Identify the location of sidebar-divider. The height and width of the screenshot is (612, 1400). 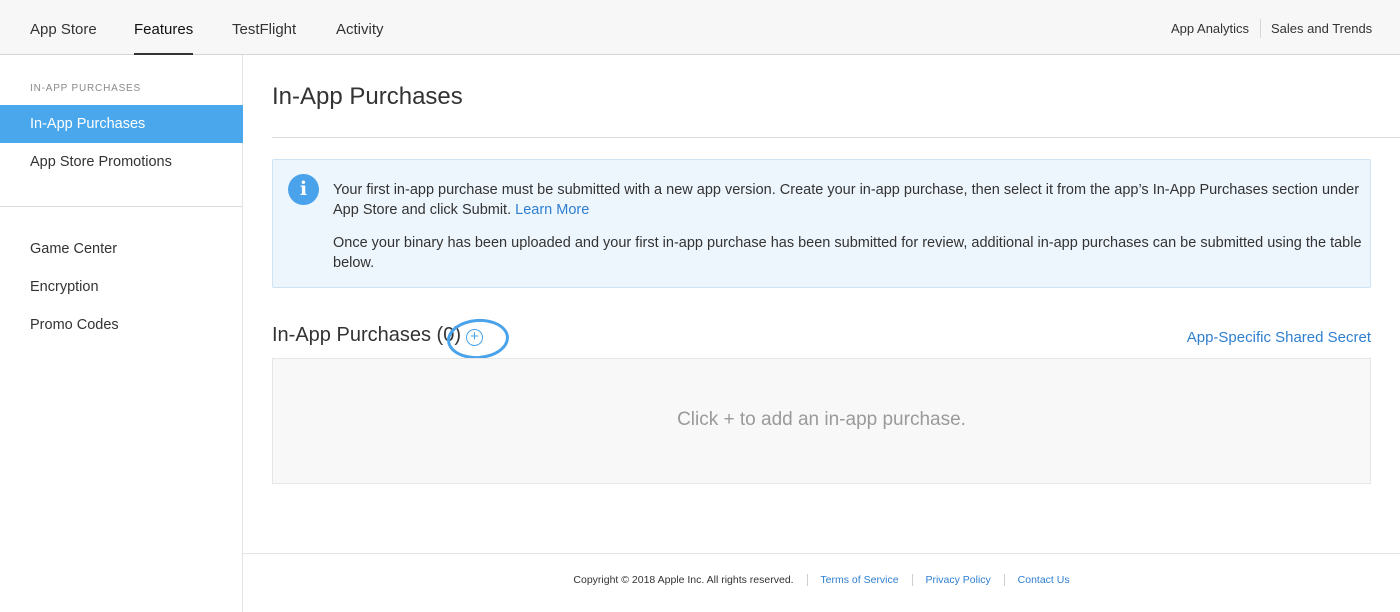
(121, 206).